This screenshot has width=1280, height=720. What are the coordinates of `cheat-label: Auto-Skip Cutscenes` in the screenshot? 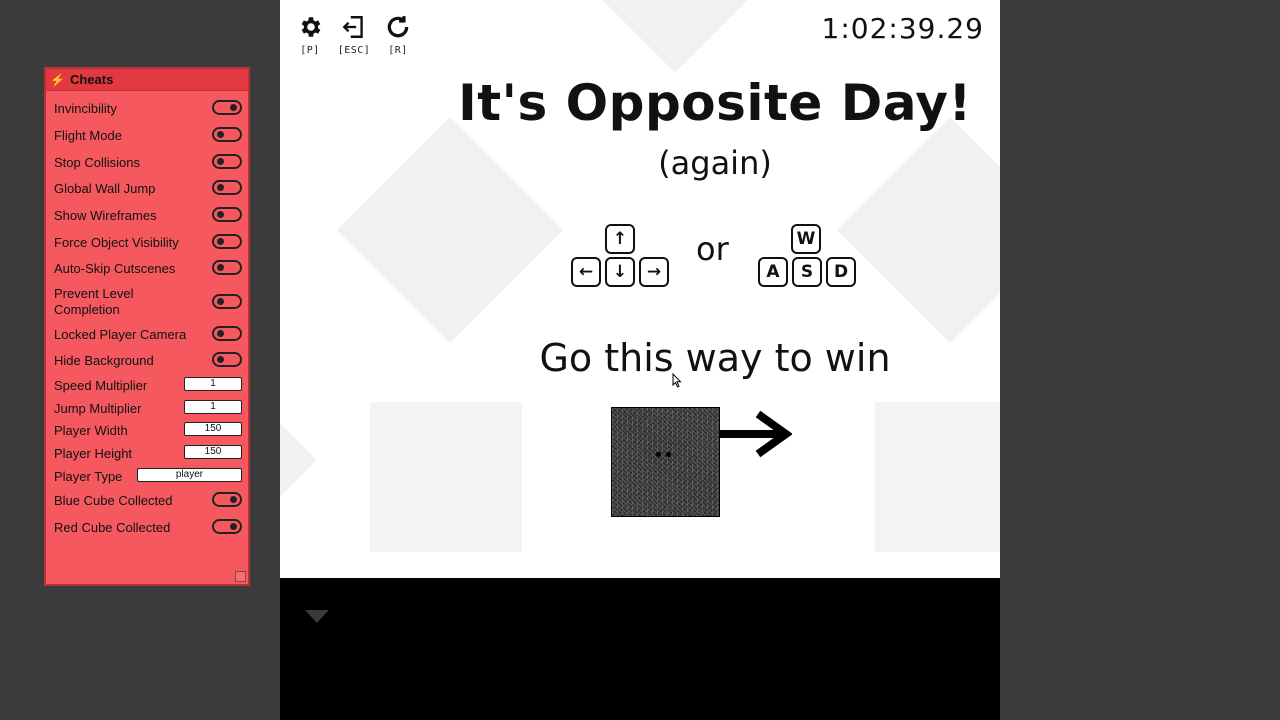 It's located at (115, 268).